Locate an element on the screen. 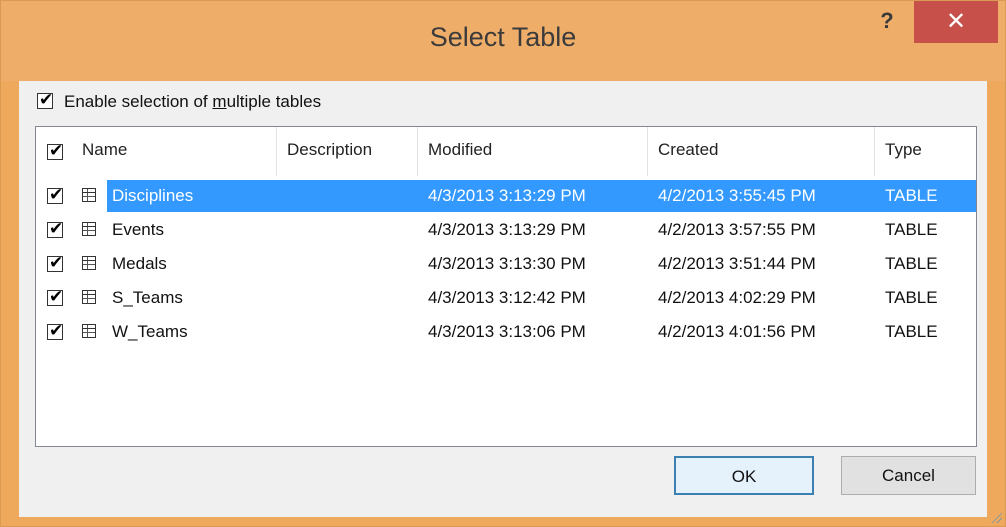  select-all-checkbox is located at coordinates (55, 151).